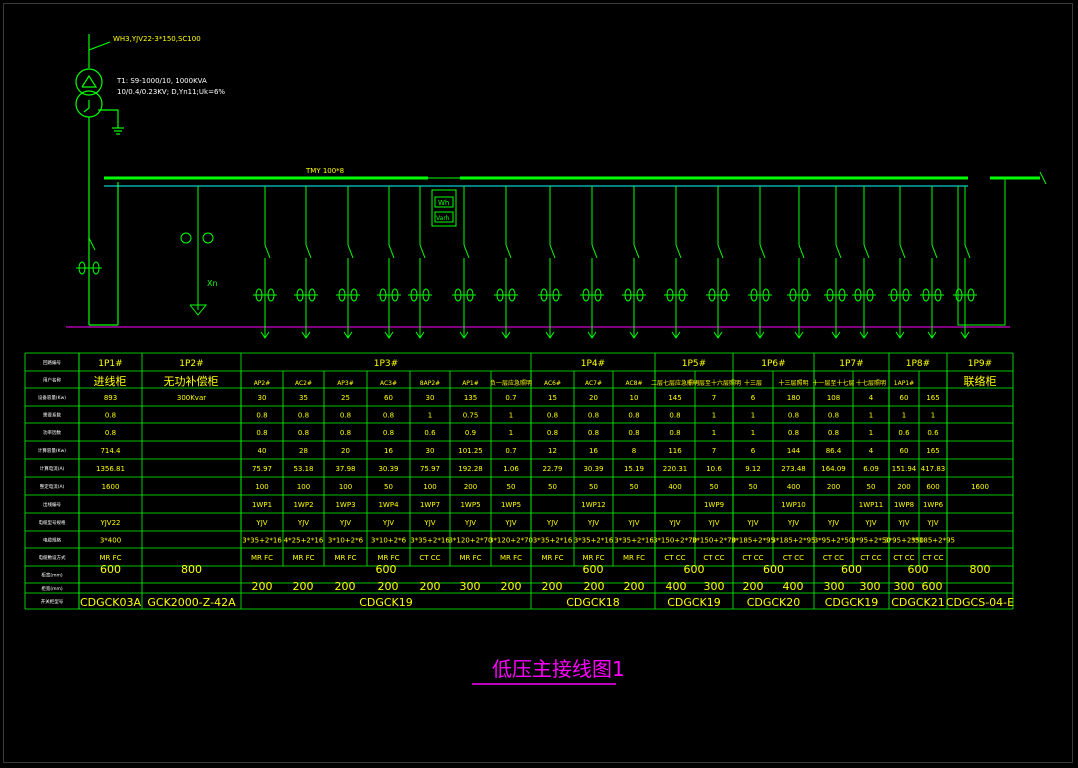 This screenshot has height=768, width=1078. I want to click on table-cell: 1WP6, so click(933, 505).